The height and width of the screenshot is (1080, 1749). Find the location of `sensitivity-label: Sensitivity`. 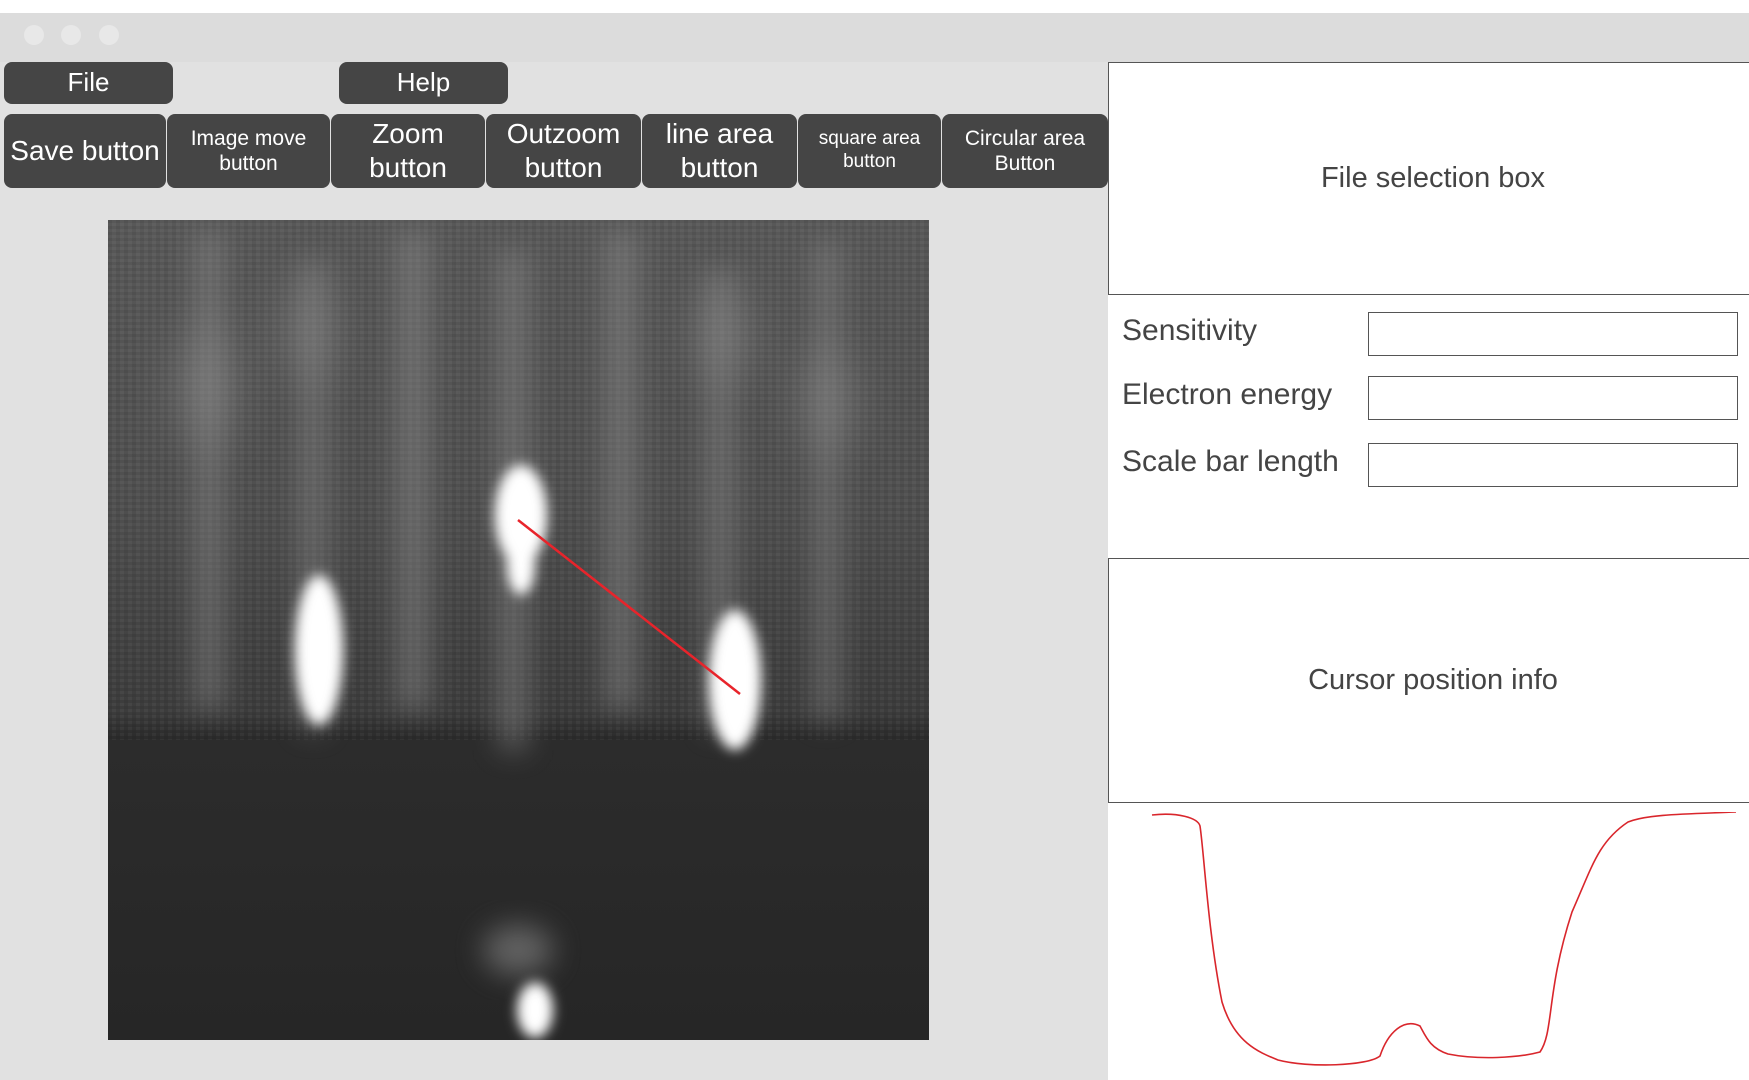

sensitivity-label: Sensitivity is located at coordinates (1190, 330).